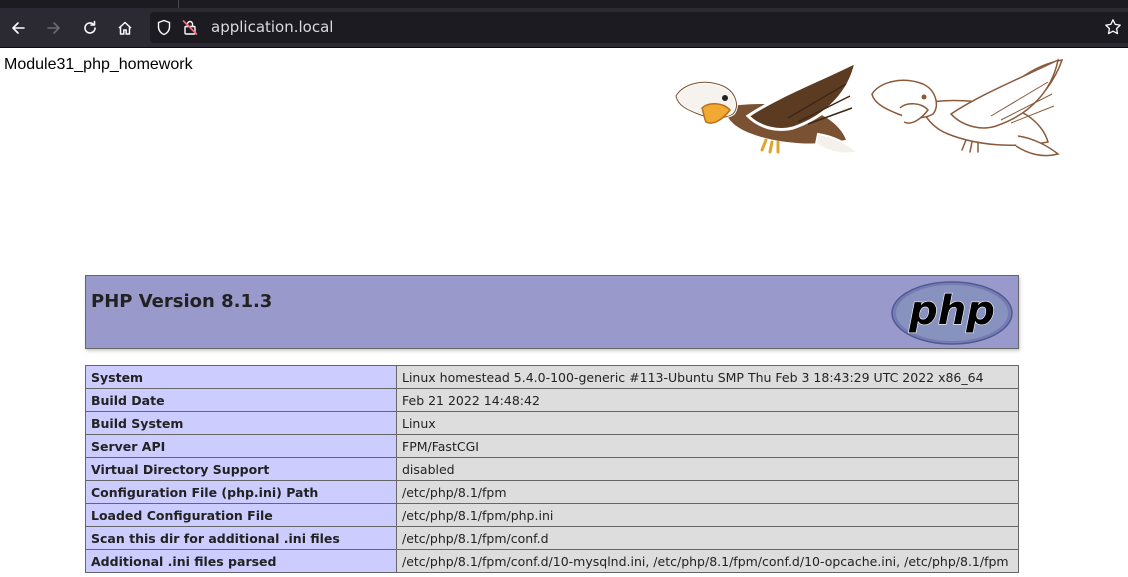  I want to click on shield-icon, so click(164, 27).